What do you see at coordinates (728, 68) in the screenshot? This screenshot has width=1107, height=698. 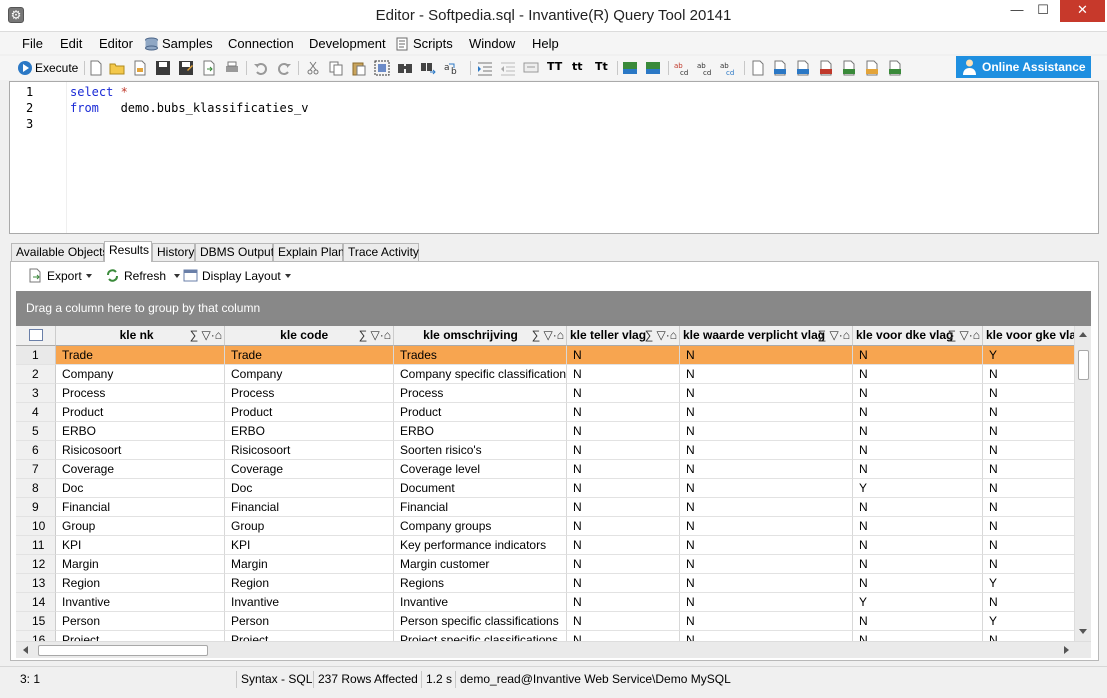 I see `convert-icon-3: abcd` at bounding box center [728, 68].